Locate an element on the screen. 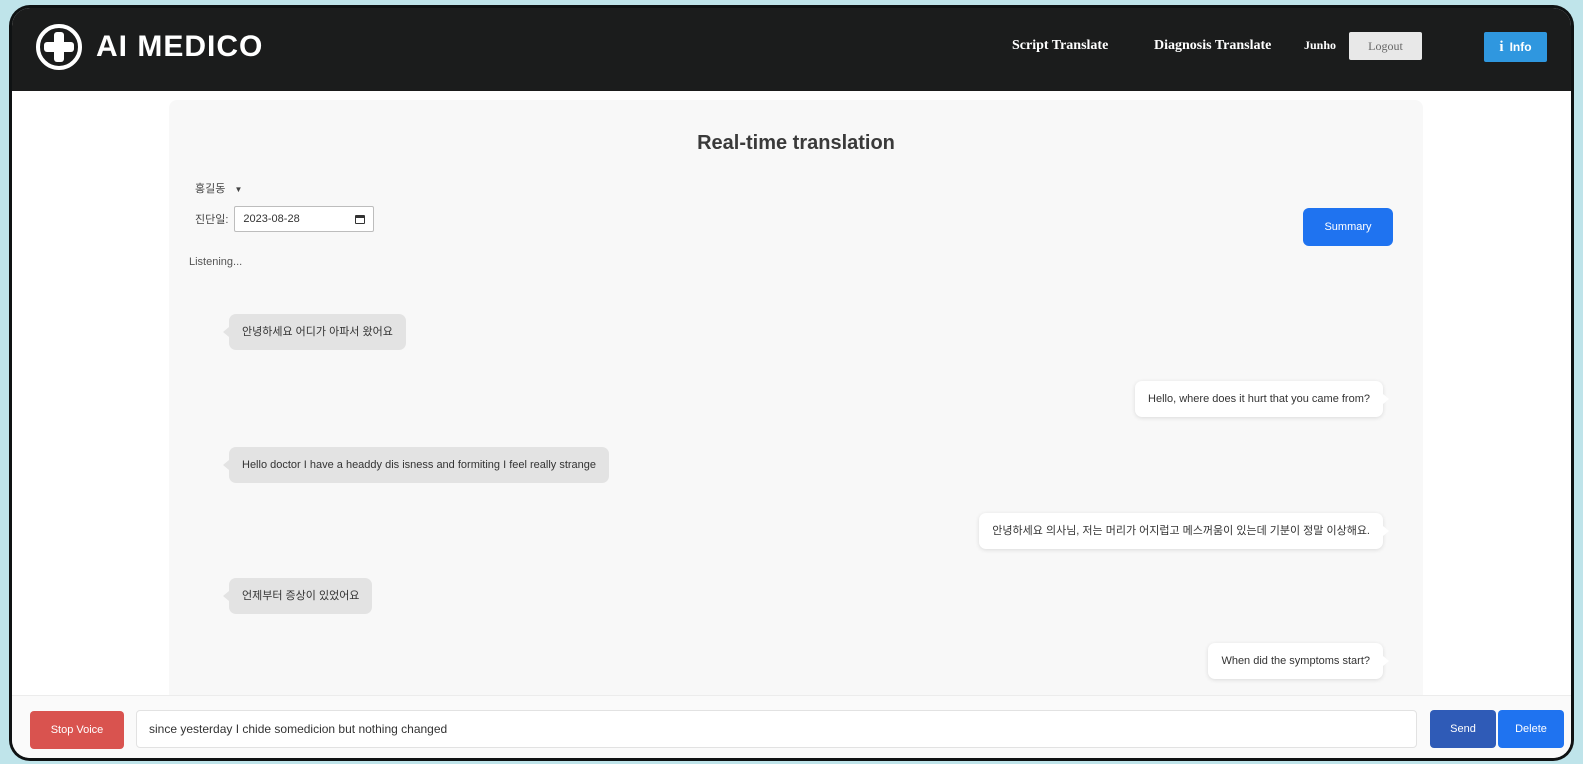 The image size is (1583, 764). date-label: 진단일: is located at coordinates (212, 220).